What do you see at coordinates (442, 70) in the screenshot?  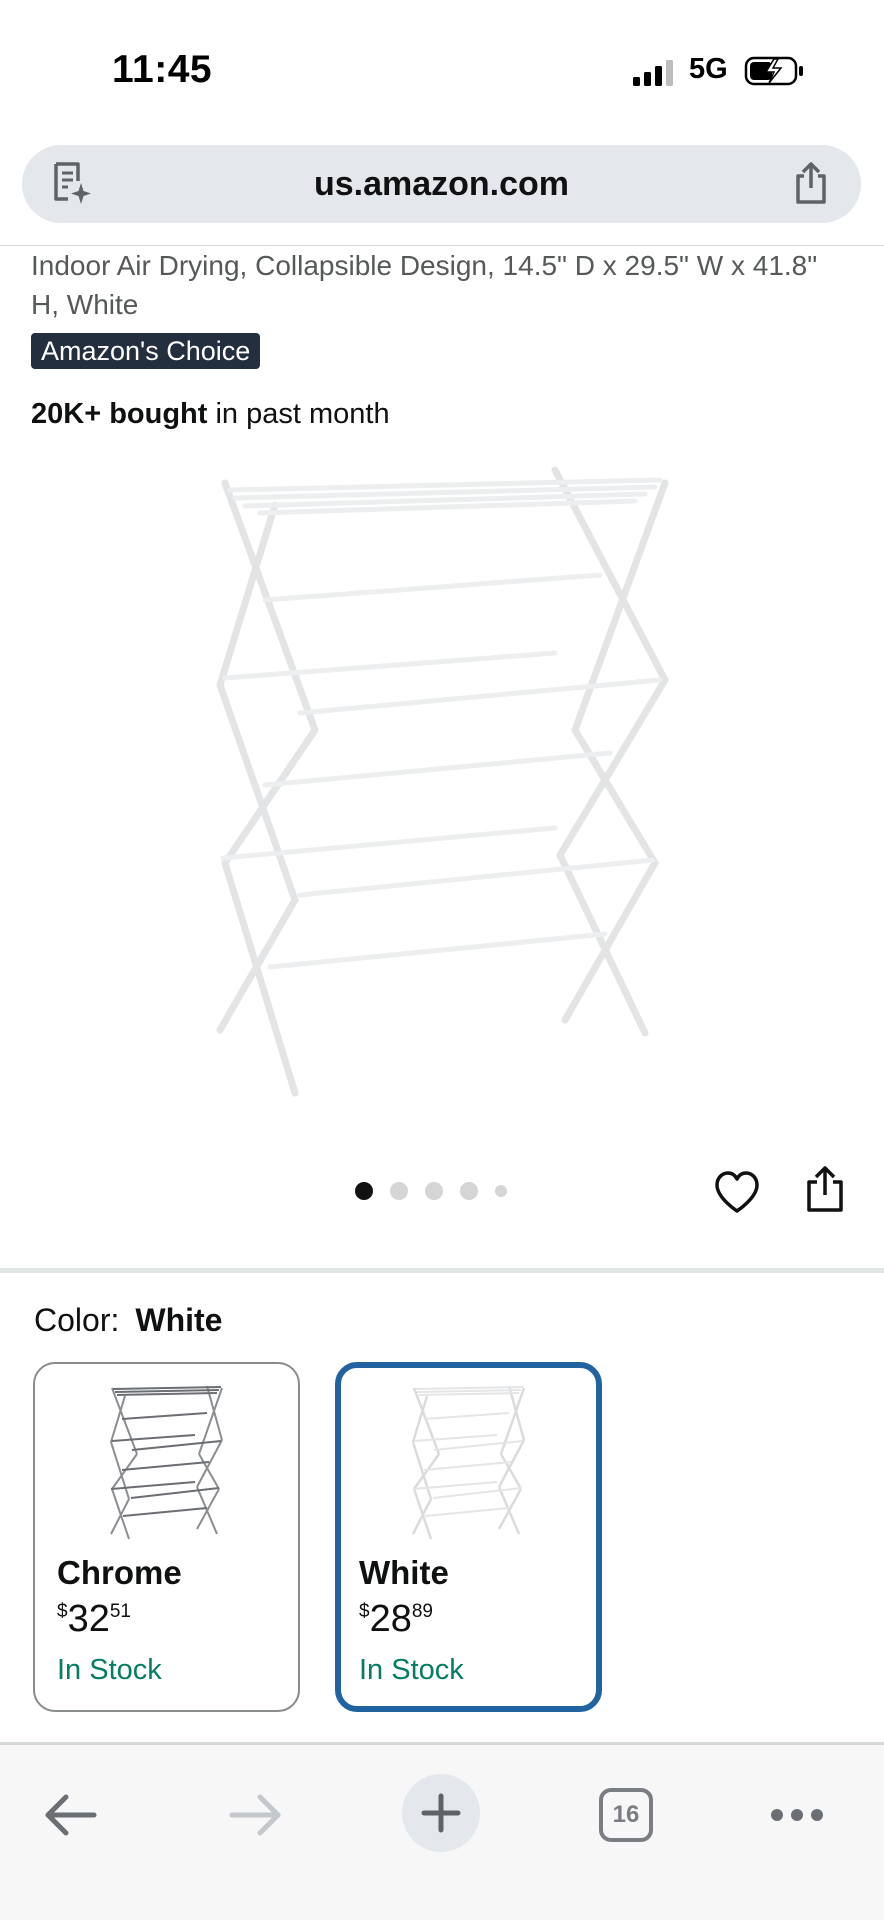 I see `status-bar: 11:45 5G` at bounding box center [442, 70].